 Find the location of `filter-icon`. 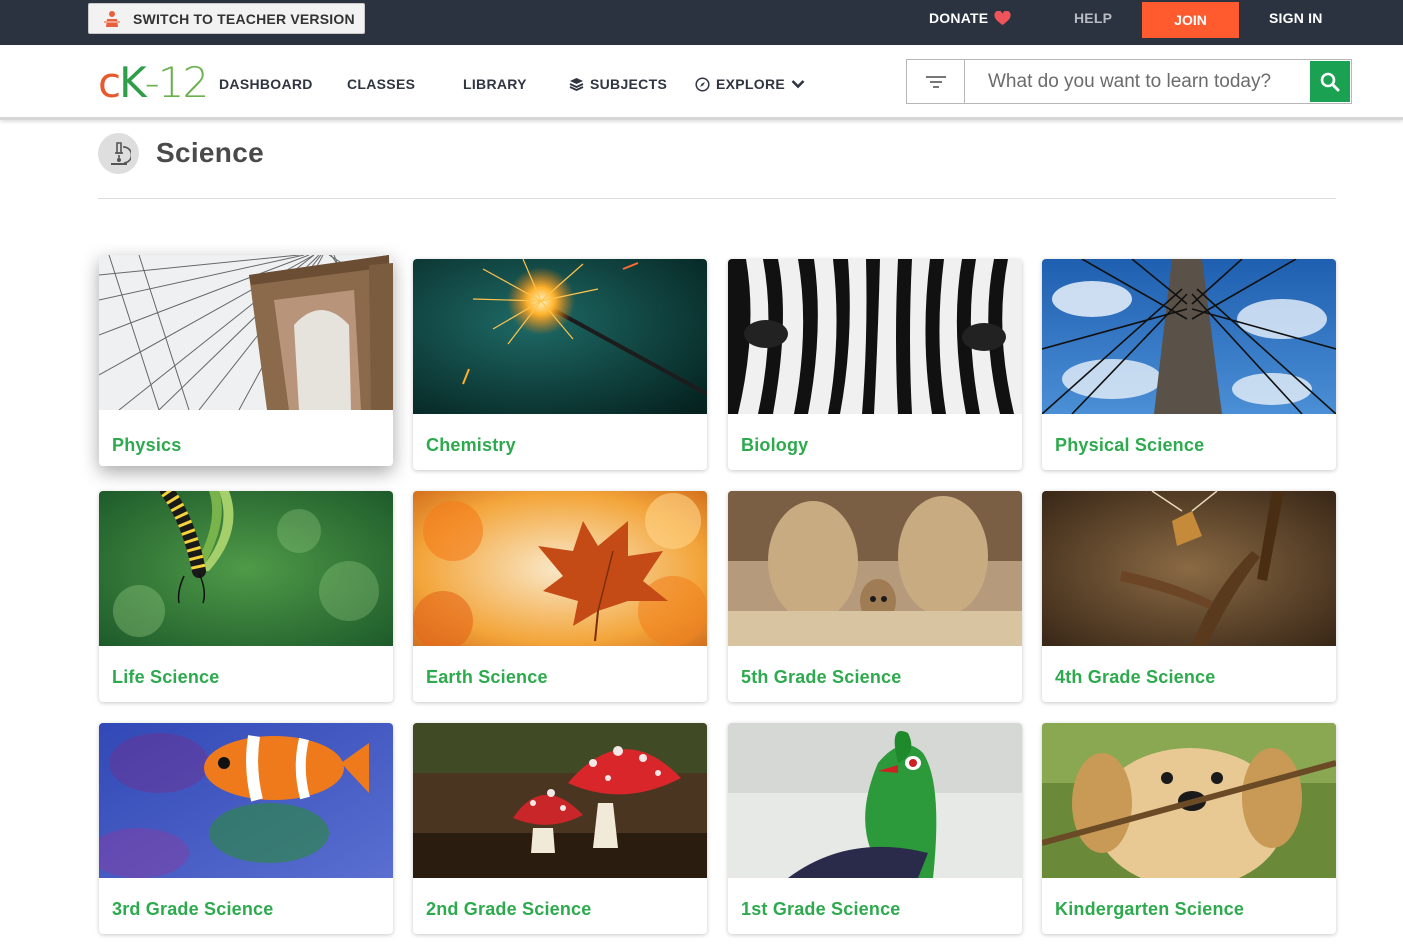

filter-icon is located at coordinates (935, 81).